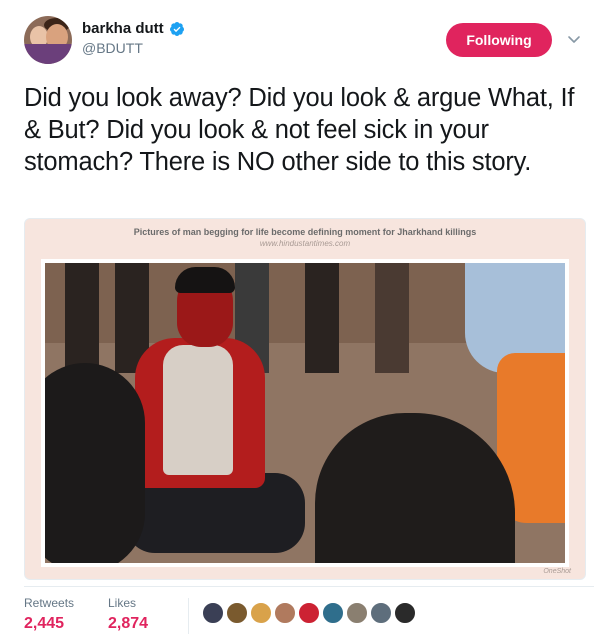  Describe the element at coordinates (123, 28) in the screenshot. I see `display-name: barkha dutt` at that location.